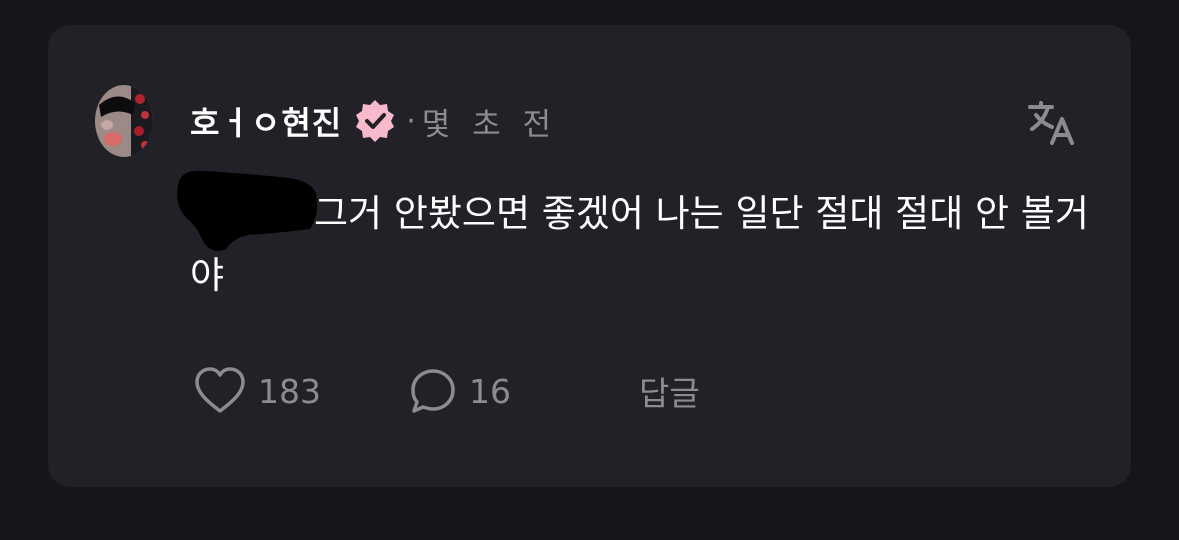 This screenshot has width=1179, height=540. What do you see at coordinates (289, 391) in the screenshot?
I see `like-count: 183` at bounding box center [289, 391].